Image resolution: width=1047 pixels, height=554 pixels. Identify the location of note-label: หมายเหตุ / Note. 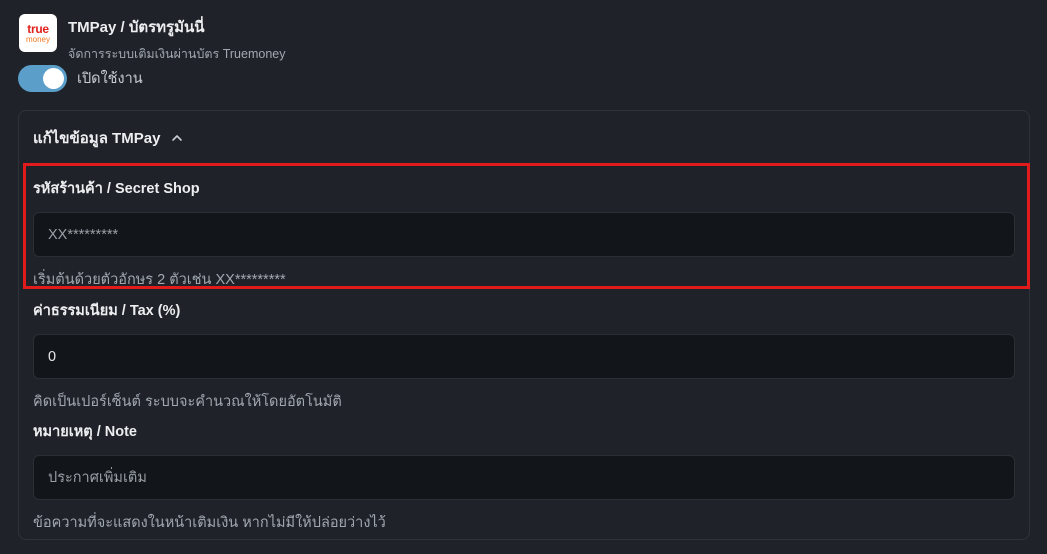
(85, 432).